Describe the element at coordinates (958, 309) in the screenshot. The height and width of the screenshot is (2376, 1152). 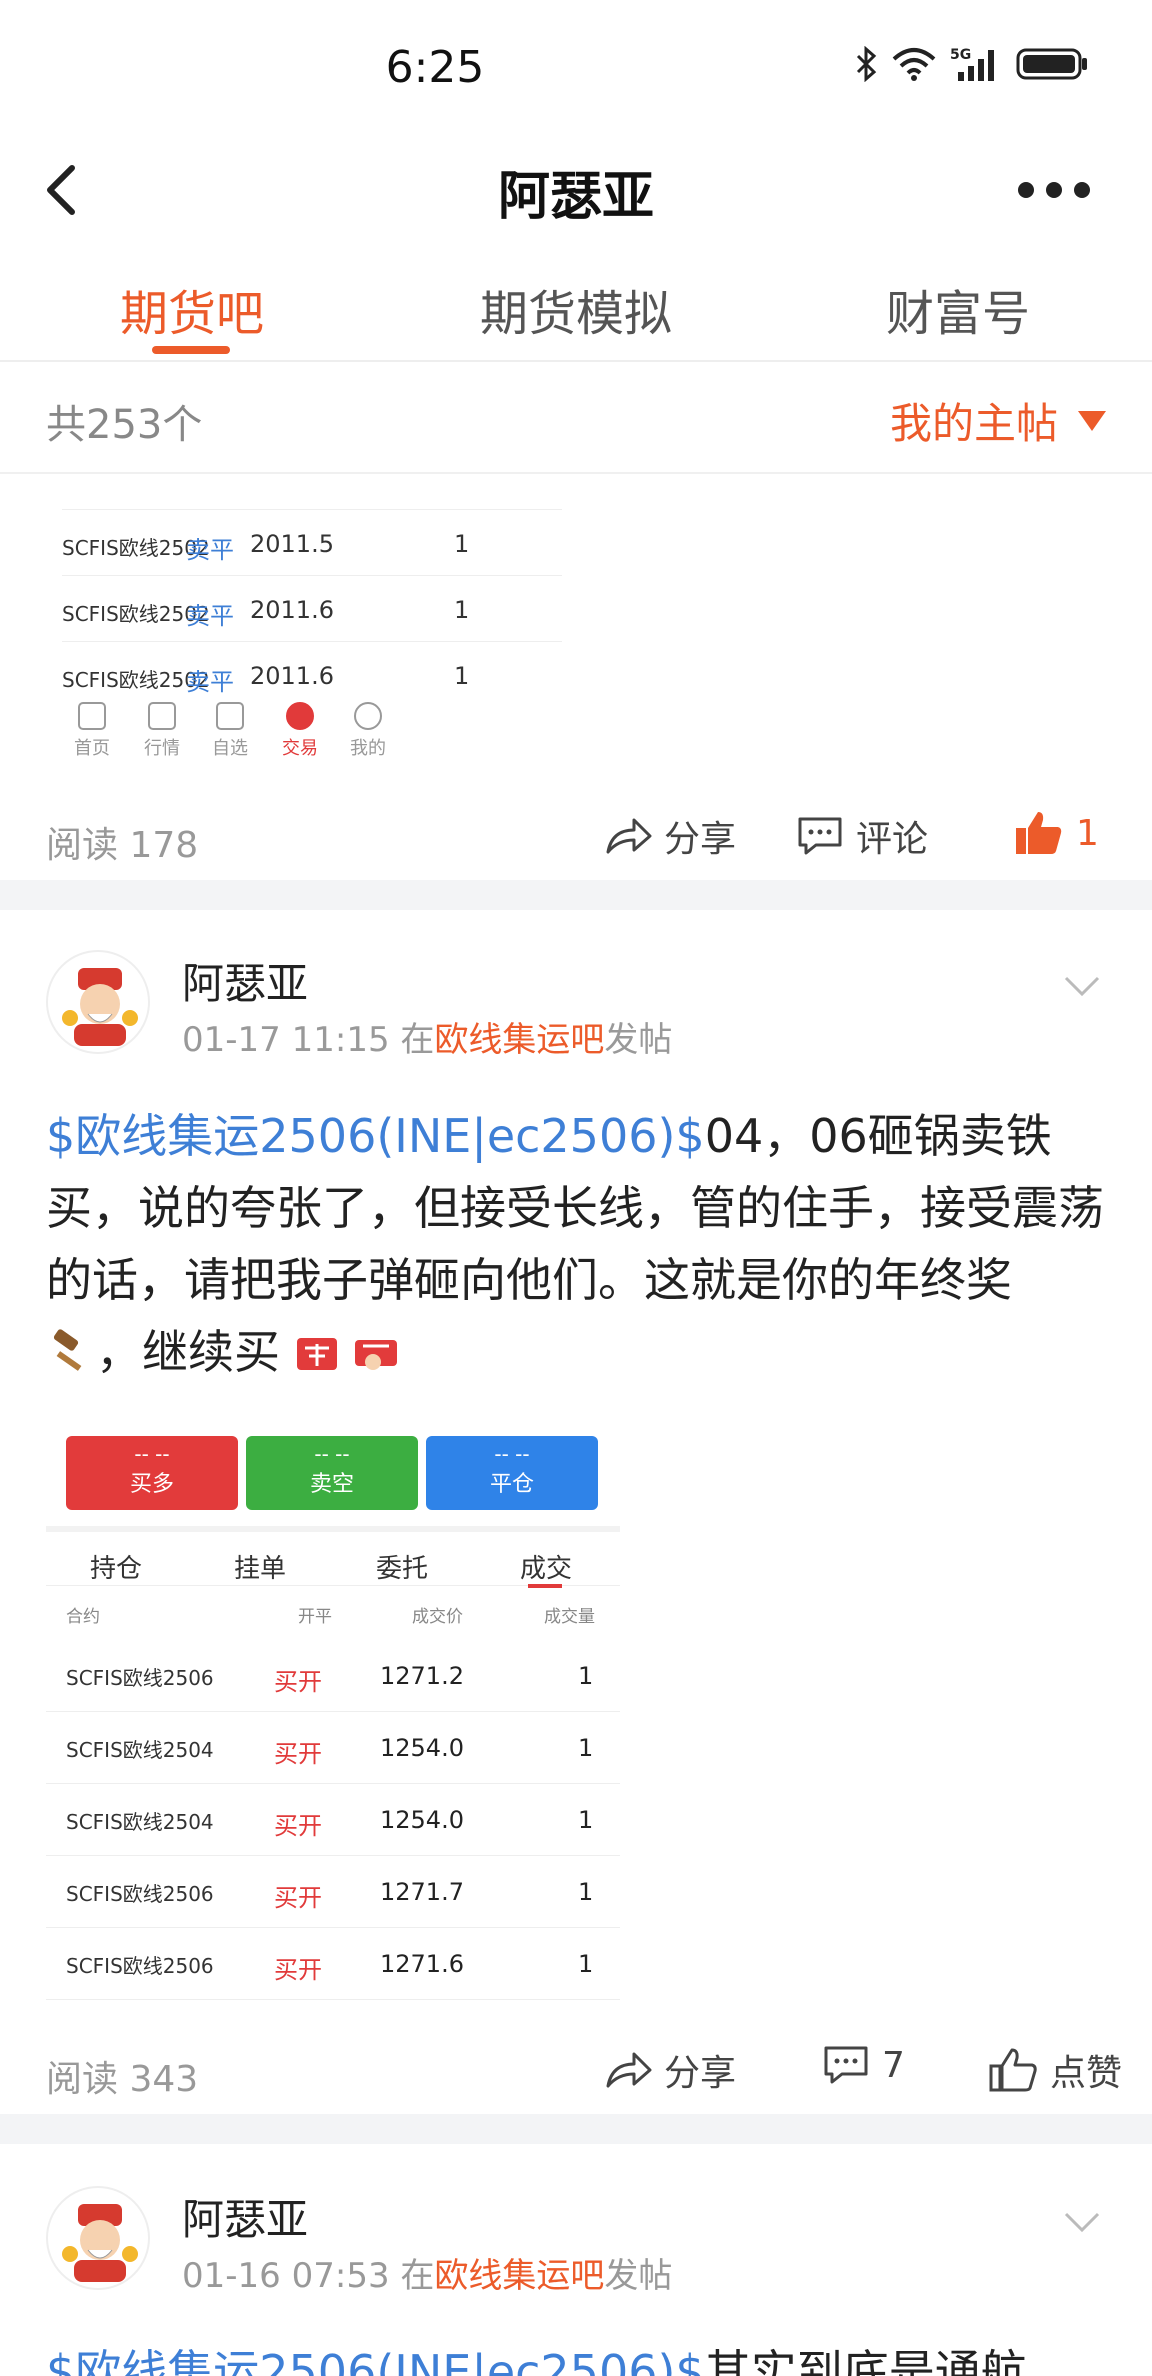
I see `tab-wealth: 财富号` at that location.